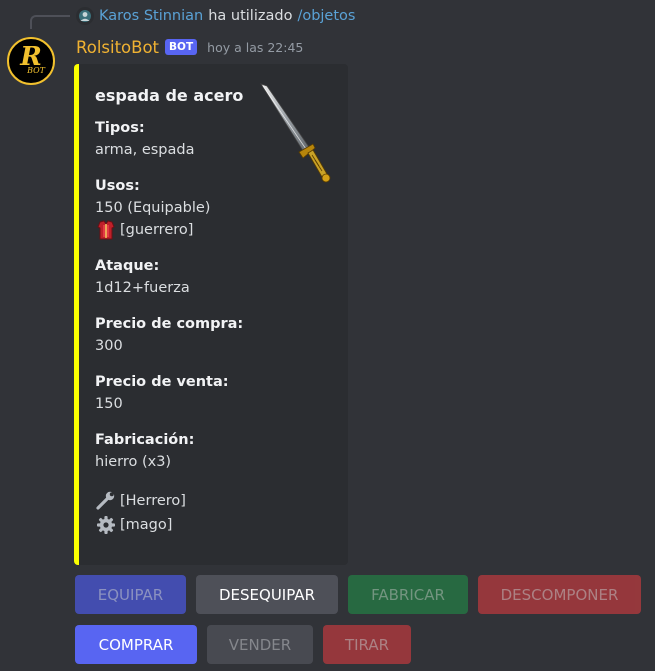  I want to click on field-name: Ataque:, so click(127, 266).